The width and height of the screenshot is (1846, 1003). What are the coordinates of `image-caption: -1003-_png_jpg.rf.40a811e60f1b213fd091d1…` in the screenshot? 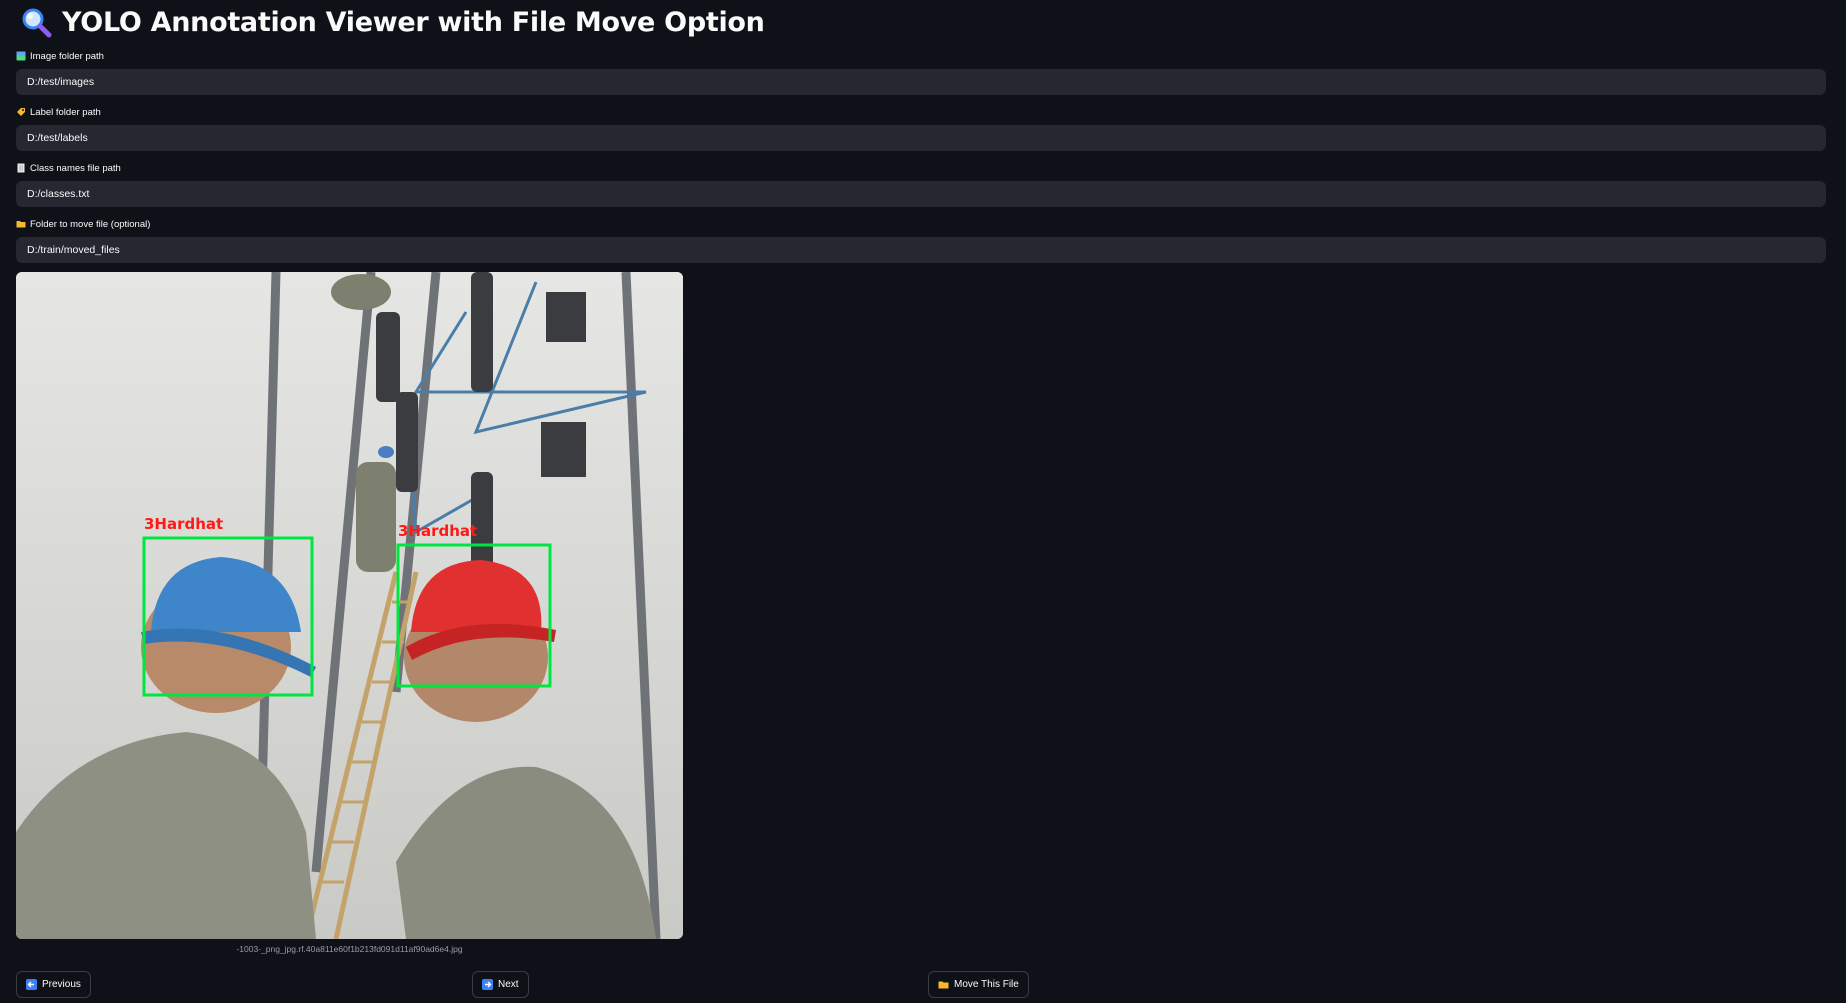 It's located at (349, 949).